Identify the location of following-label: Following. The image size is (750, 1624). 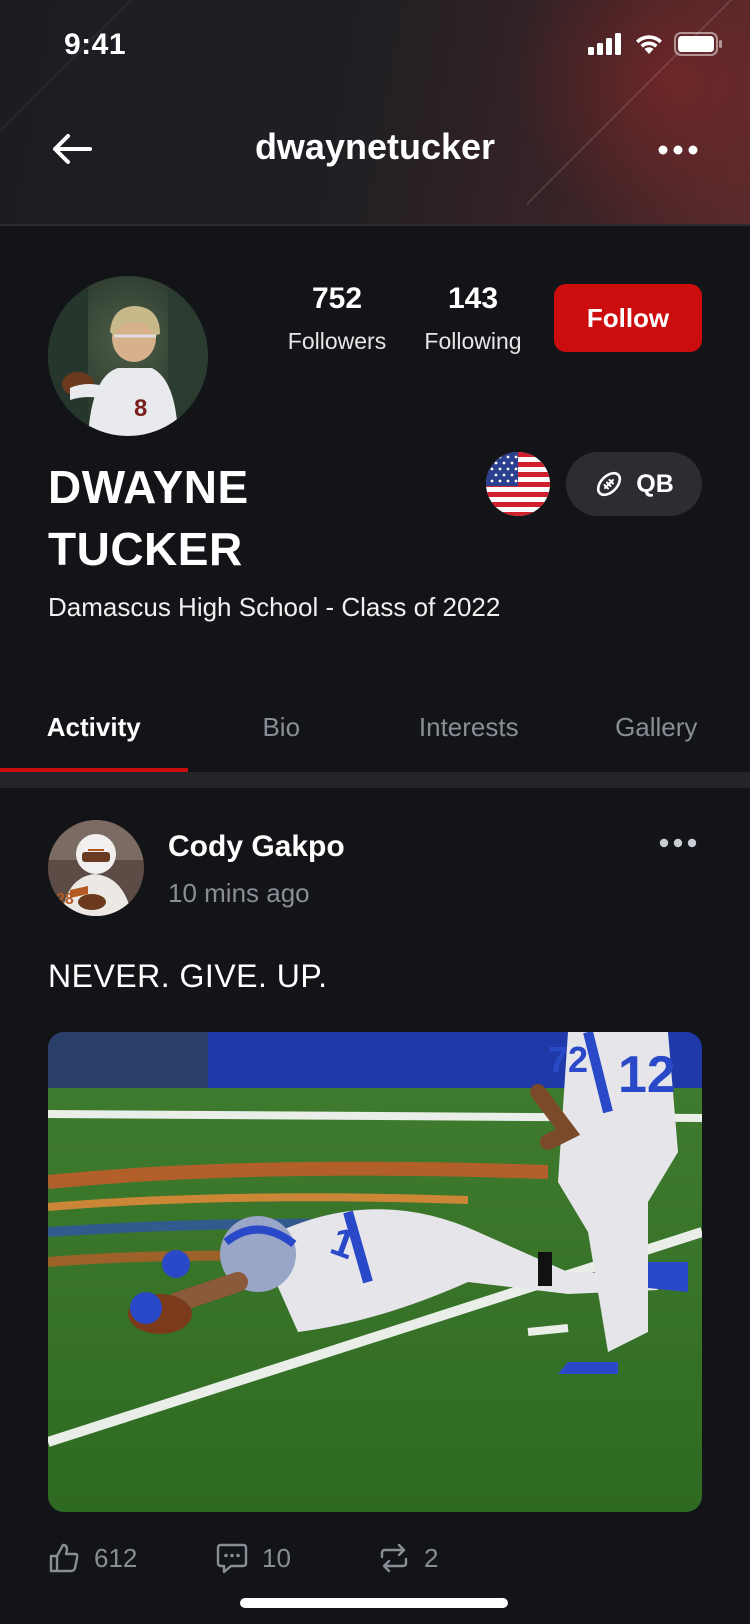
(473, 341).